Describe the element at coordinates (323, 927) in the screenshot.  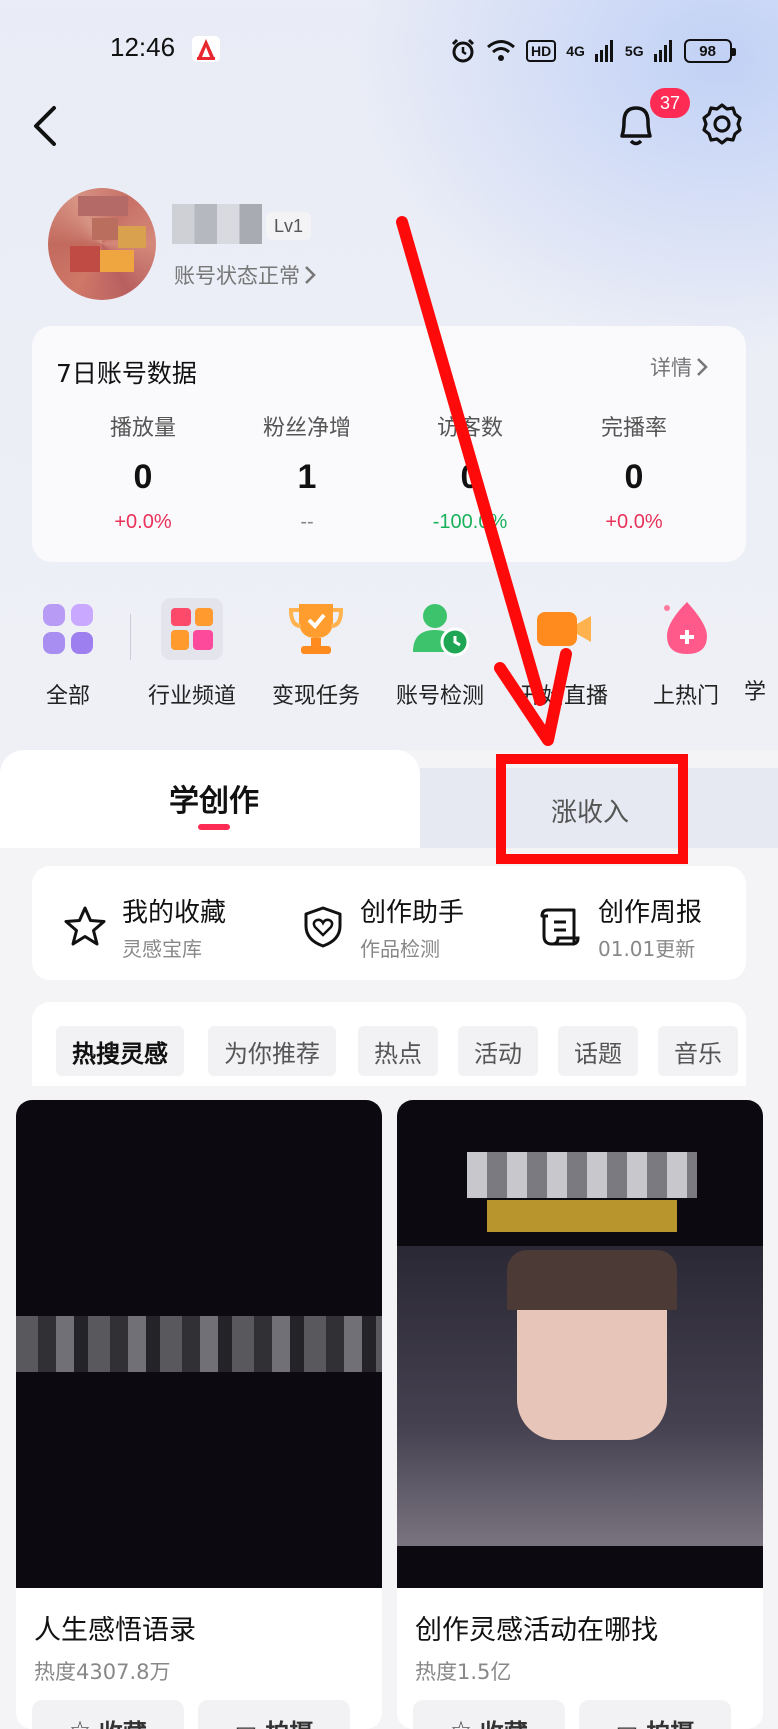
I see `shield-heart-icon` at that location.